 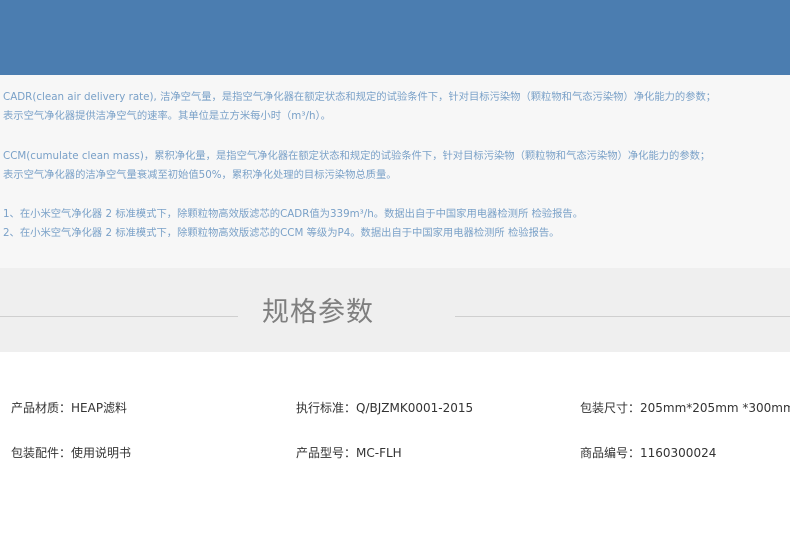 I want to click on top-banner, so click(x=395, y=37).